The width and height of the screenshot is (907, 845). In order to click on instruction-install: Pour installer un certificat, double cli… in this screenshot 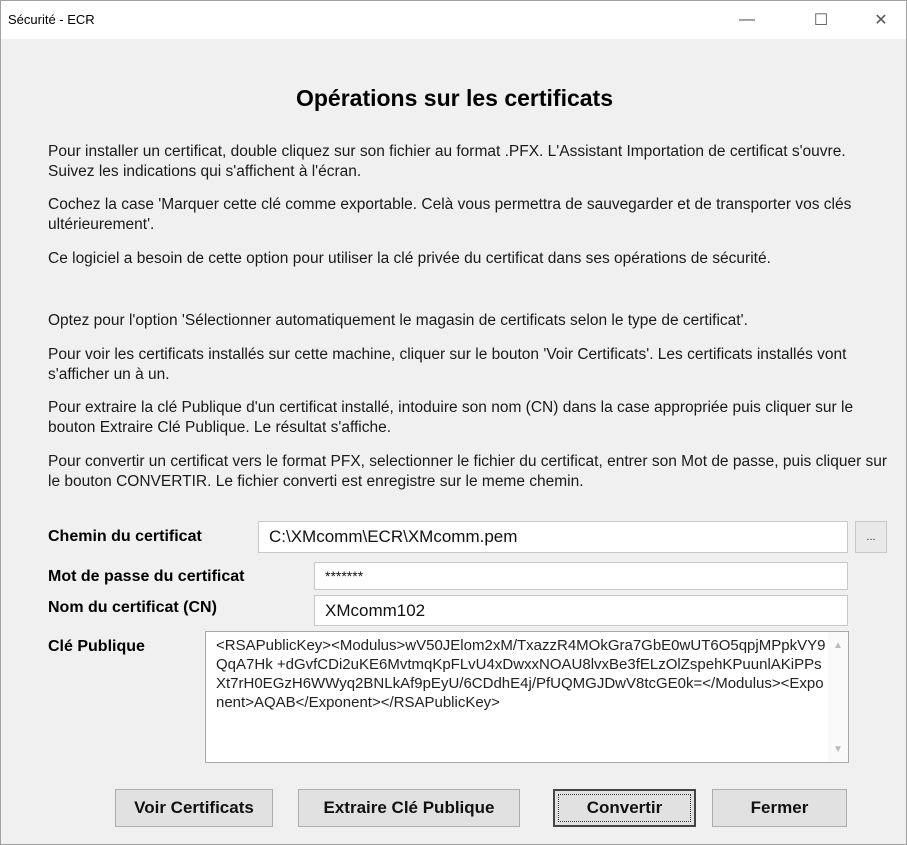, I will do `click(447, 161)`.